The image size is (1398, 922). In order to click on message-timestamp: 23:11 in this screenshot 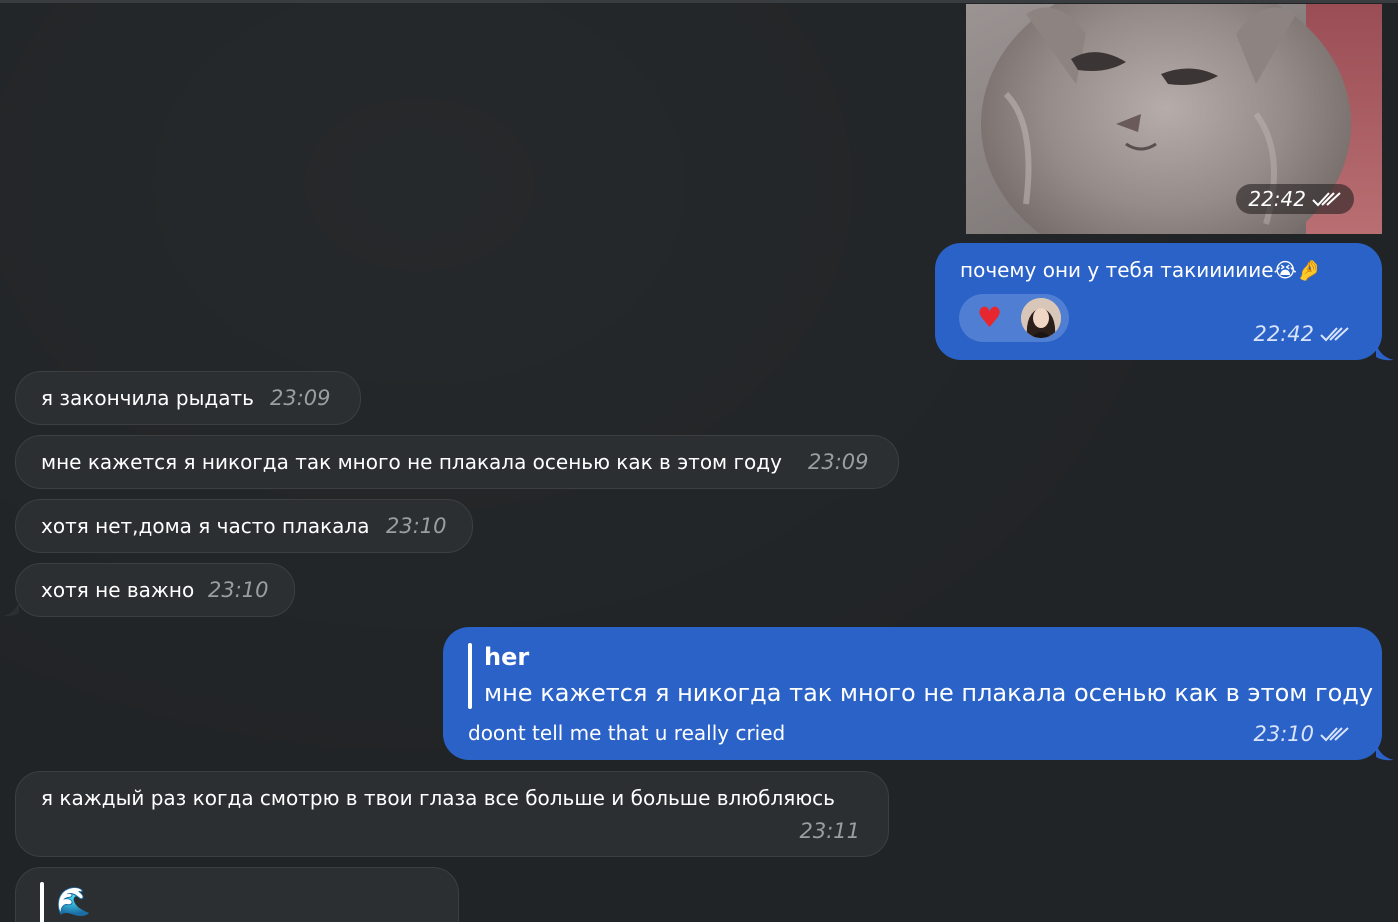, I will do `click(829, 831)`.